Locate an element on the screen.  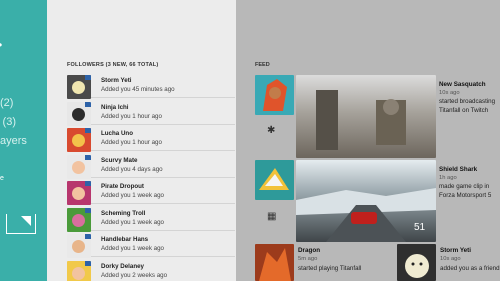
follower-row: Handlebar Hans Added you 1 week ago is located at coordinates (151, 244).